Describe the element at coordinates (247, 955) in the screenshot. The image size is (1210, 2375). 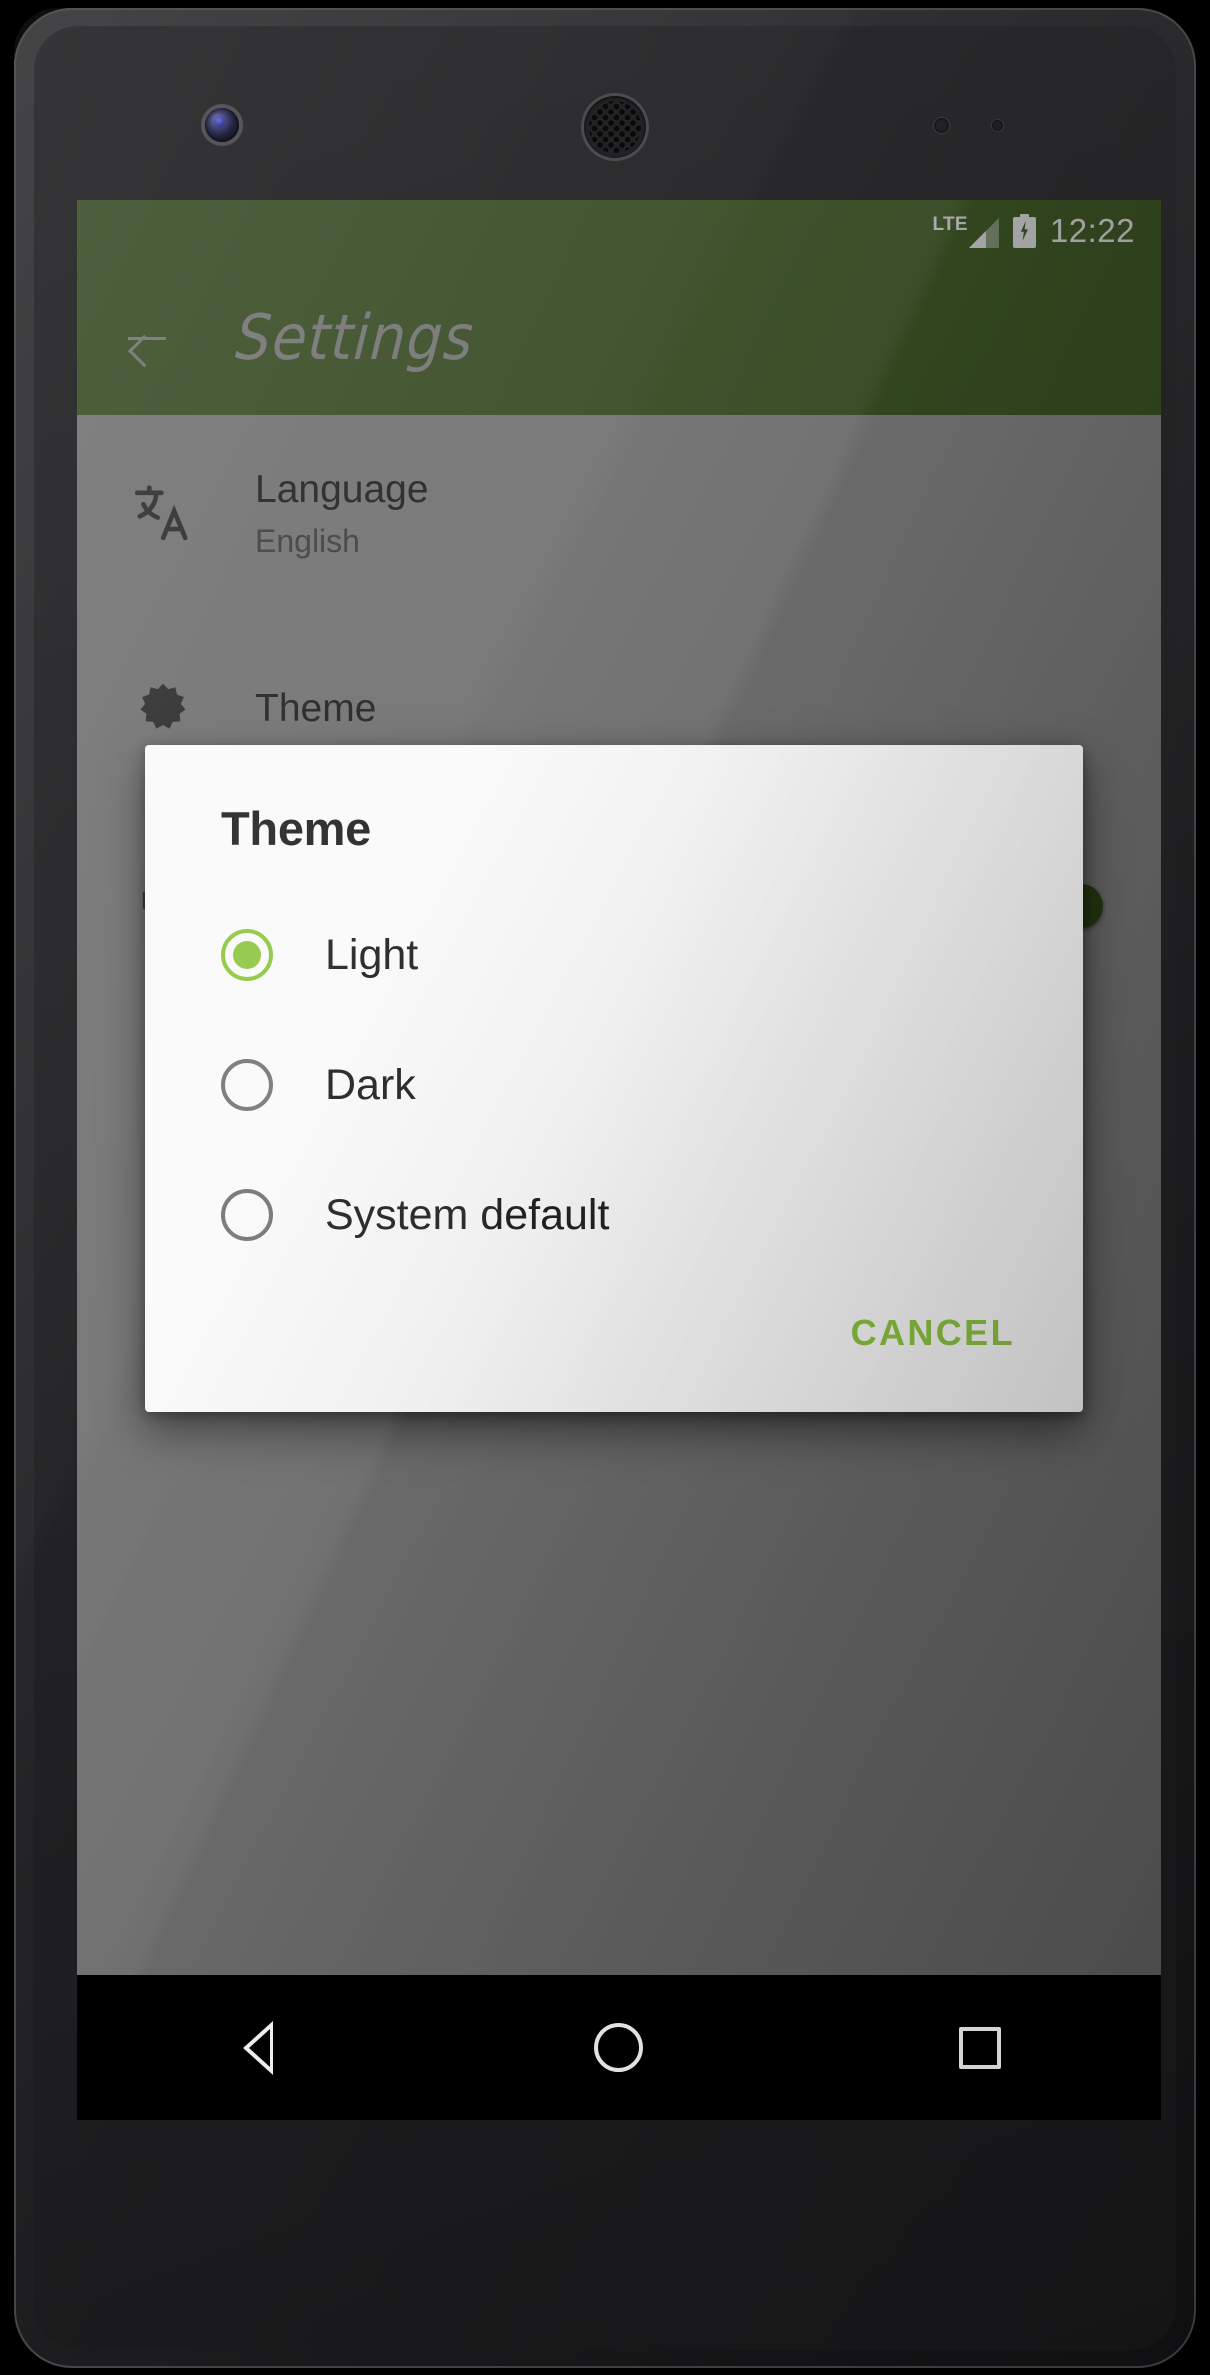
I see `radio-button-selected-icon` at that location.